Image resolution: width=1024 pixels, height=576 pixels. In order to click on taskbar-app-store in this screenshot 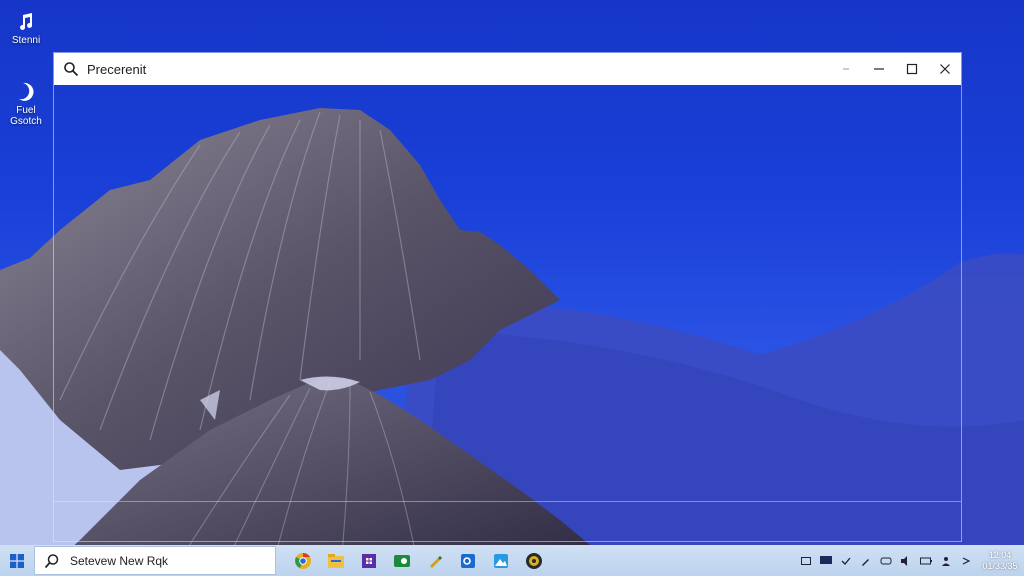, I will do `click(368, 560)`.